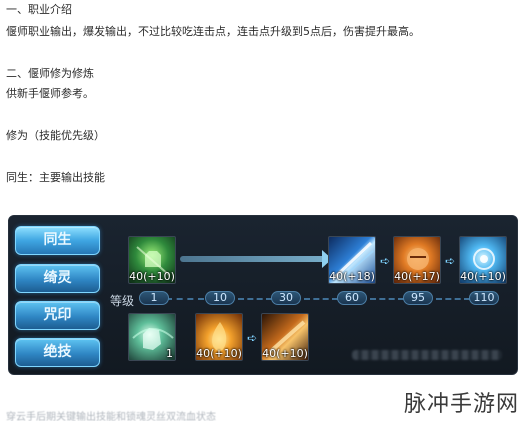  I want to click on level-pill: 10, so click(220, 298).